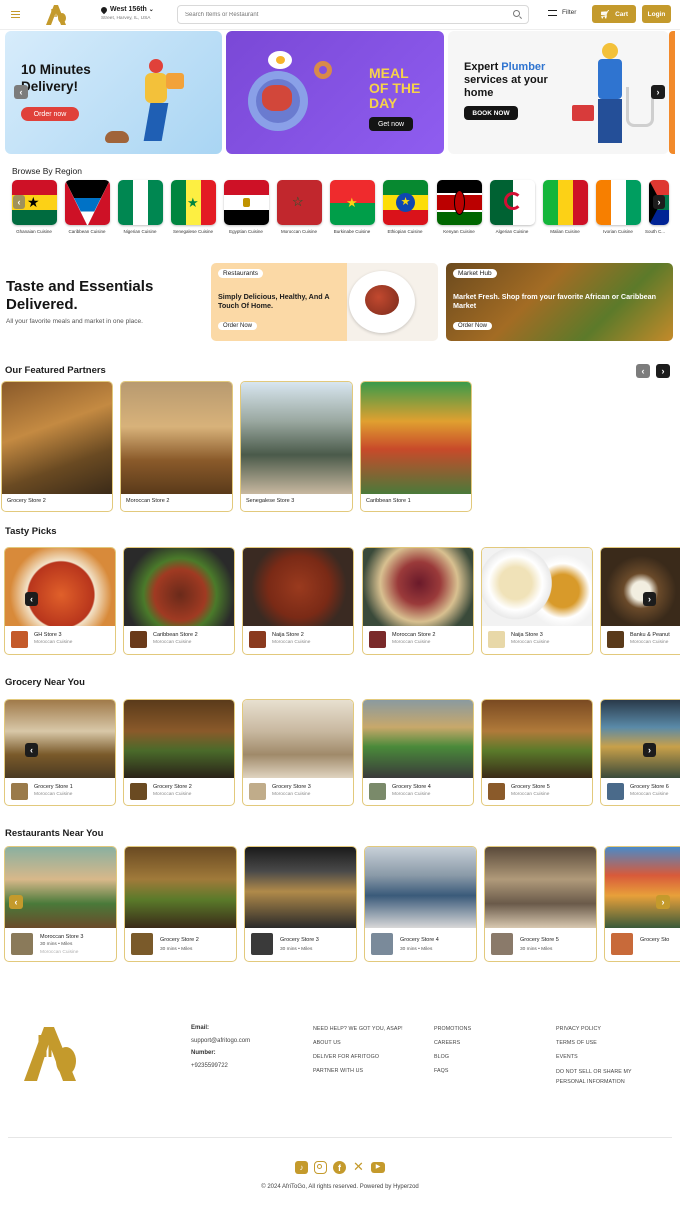  What do you see at coordinates (358, 1166) in the screenshot?
I see `x-twitter-icon: ✕` at bounding box center [358, 1166].